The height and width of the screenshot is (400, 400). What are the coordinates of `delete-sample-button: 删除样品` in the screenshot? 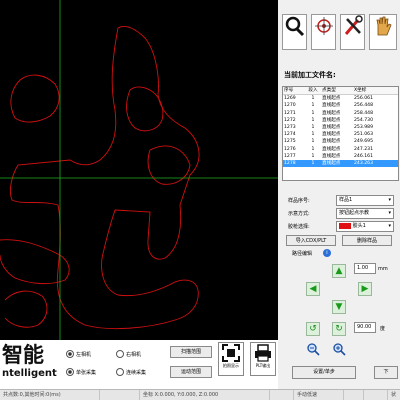 It's located at (367, 240).